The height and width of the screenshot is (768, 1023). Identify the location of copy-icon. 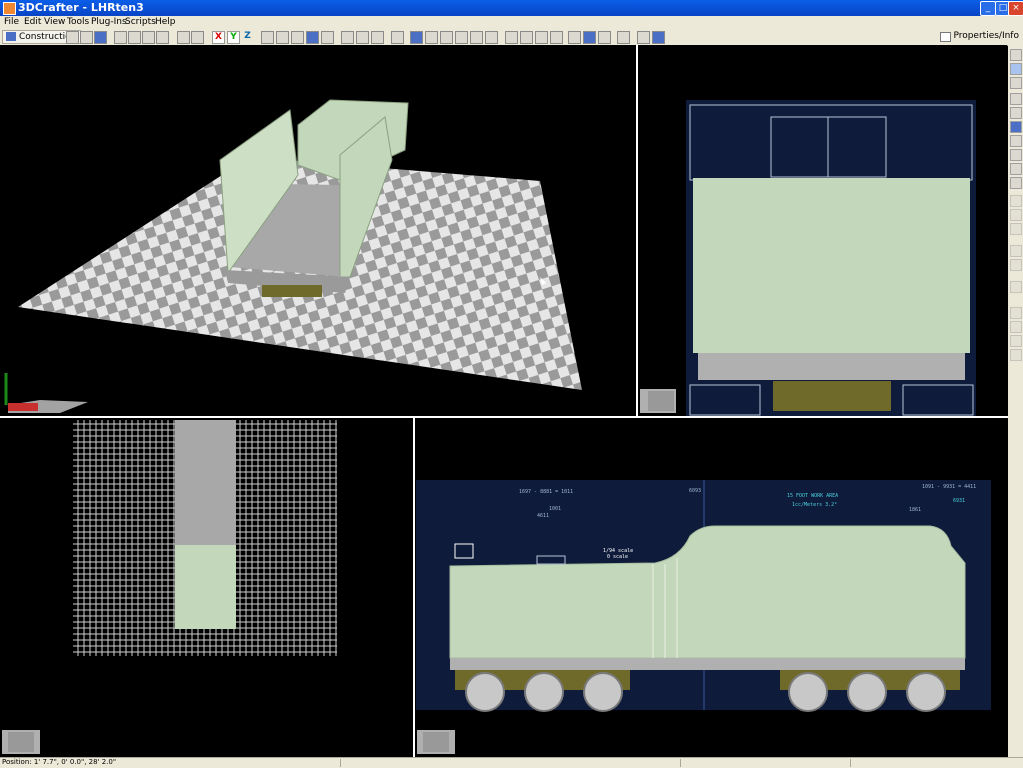
(134, 37).